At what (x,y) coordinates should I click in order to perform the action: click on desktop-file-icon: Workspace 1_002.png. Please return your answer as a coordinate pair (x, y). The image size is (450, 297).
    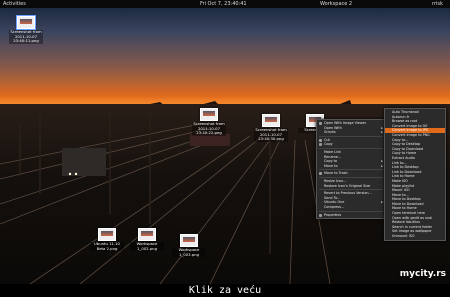
    Looking at the image, I should click on (147, 239).